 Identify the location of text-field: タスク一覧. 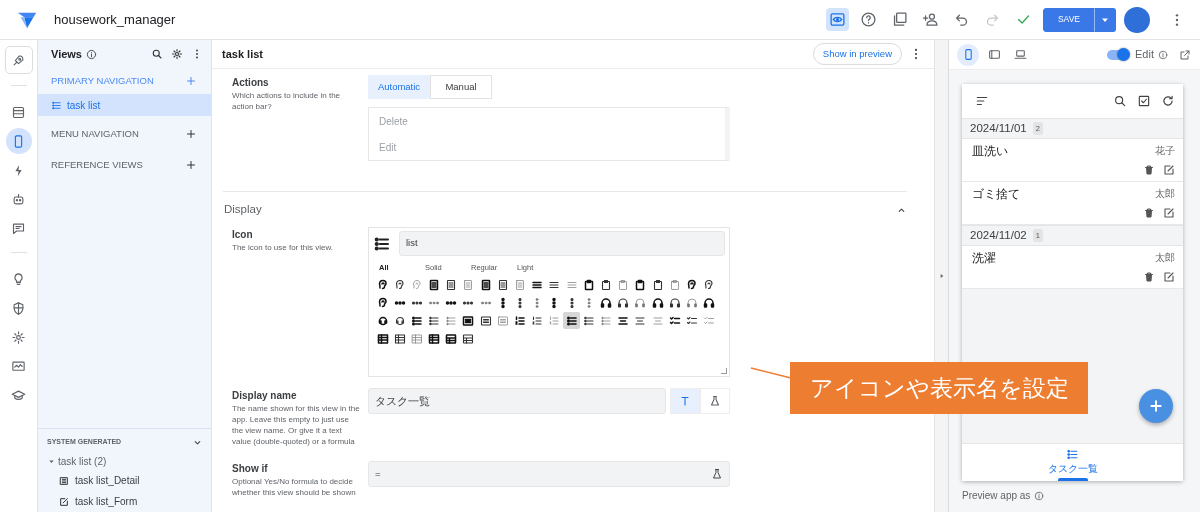
(517, 401).